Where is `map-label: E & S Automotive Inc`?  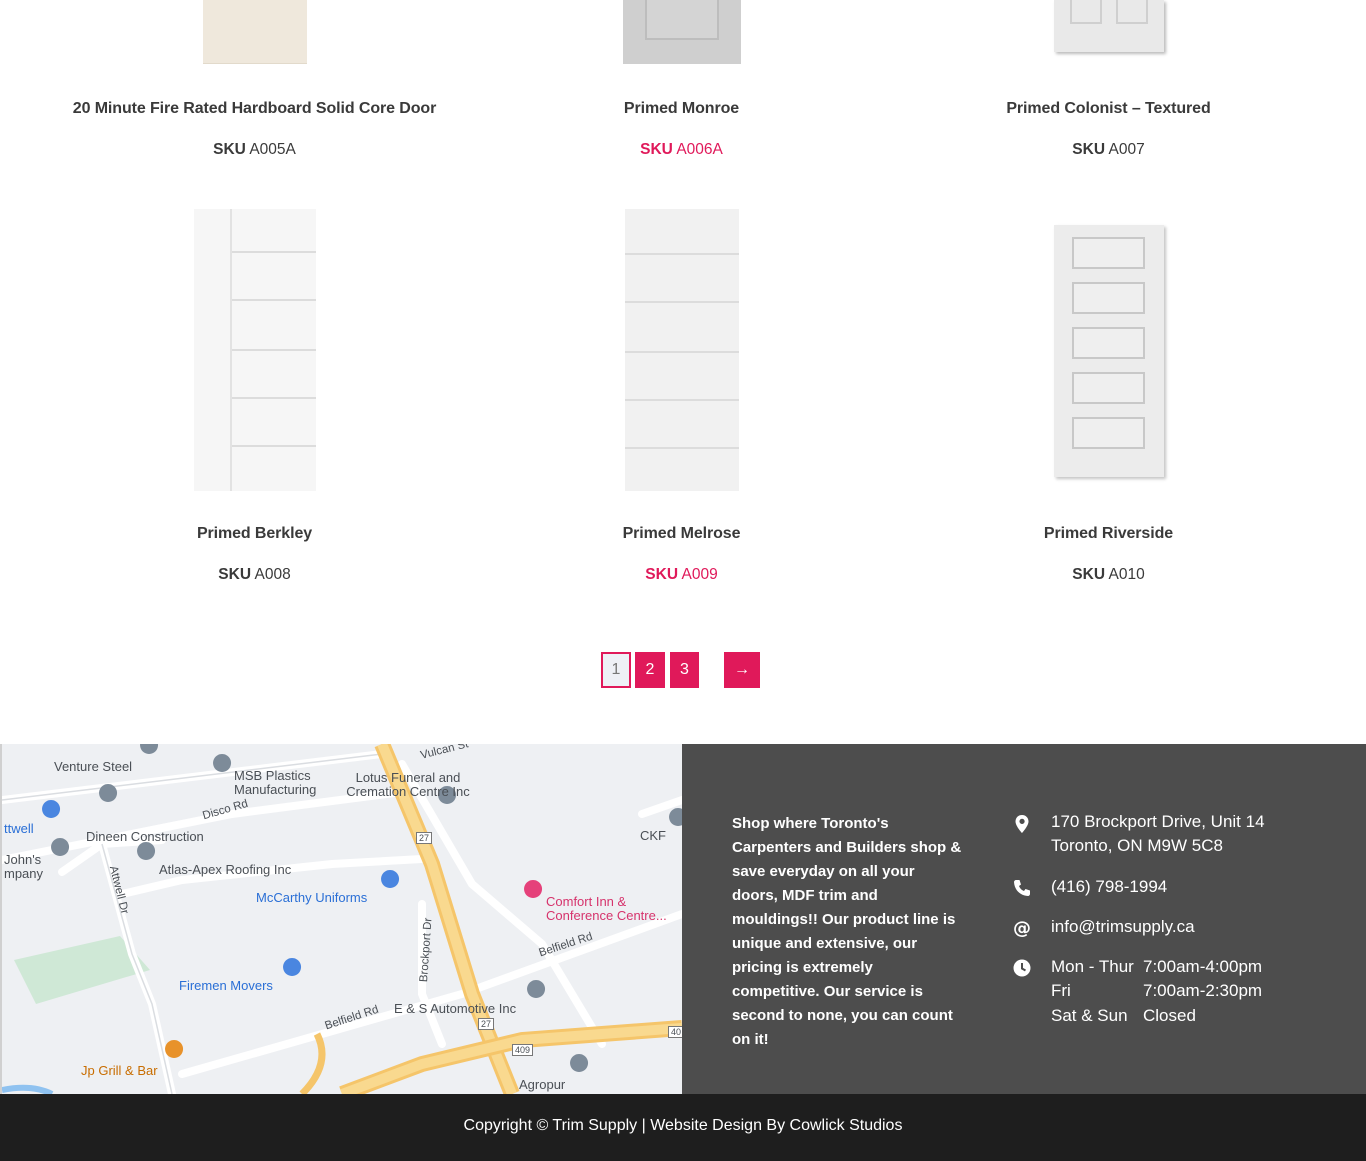
map-label: E & S Automotive Inc is located at coordinates (455, 1008).